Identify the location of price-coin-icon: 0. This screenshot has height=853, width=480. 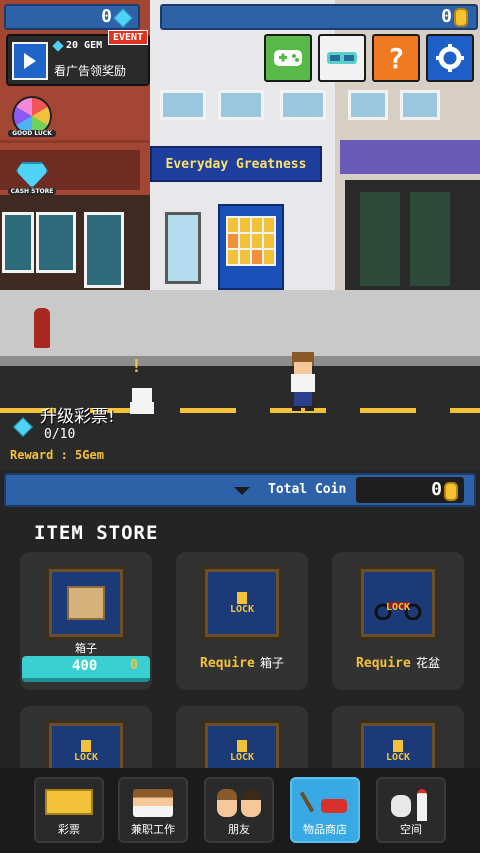
(134, 665).